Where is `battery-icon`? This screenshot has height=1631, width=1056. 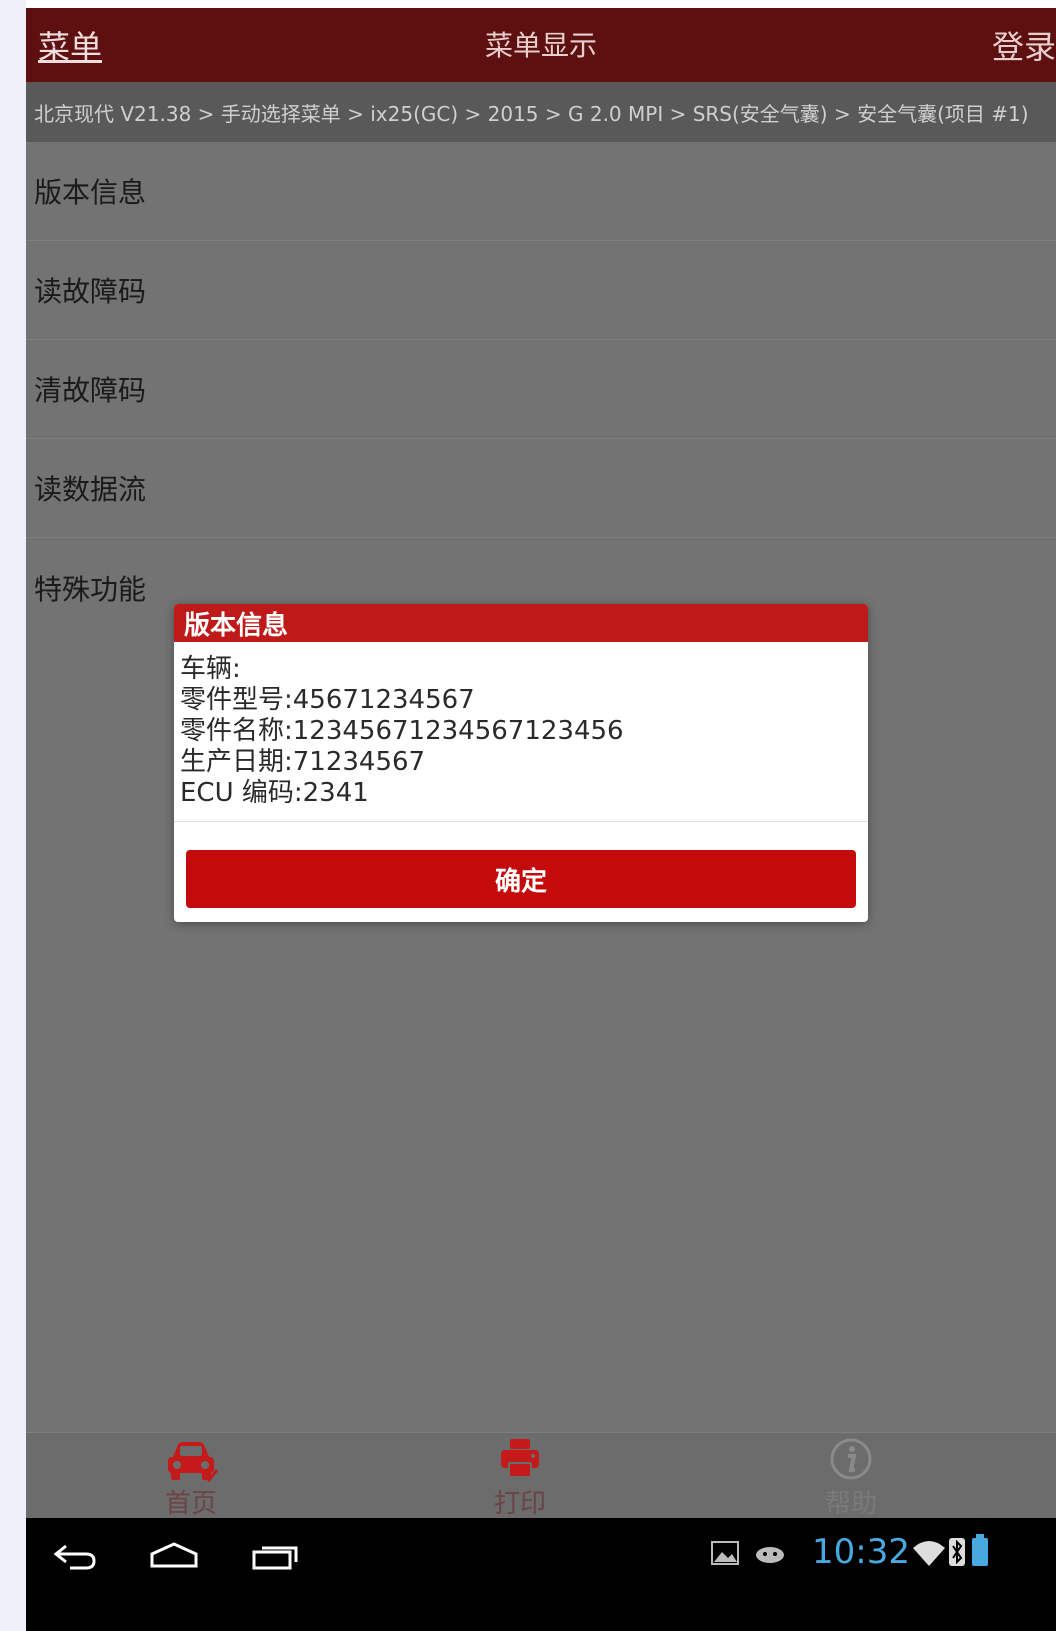
battery-icon is located at coordinates (980, 1553).